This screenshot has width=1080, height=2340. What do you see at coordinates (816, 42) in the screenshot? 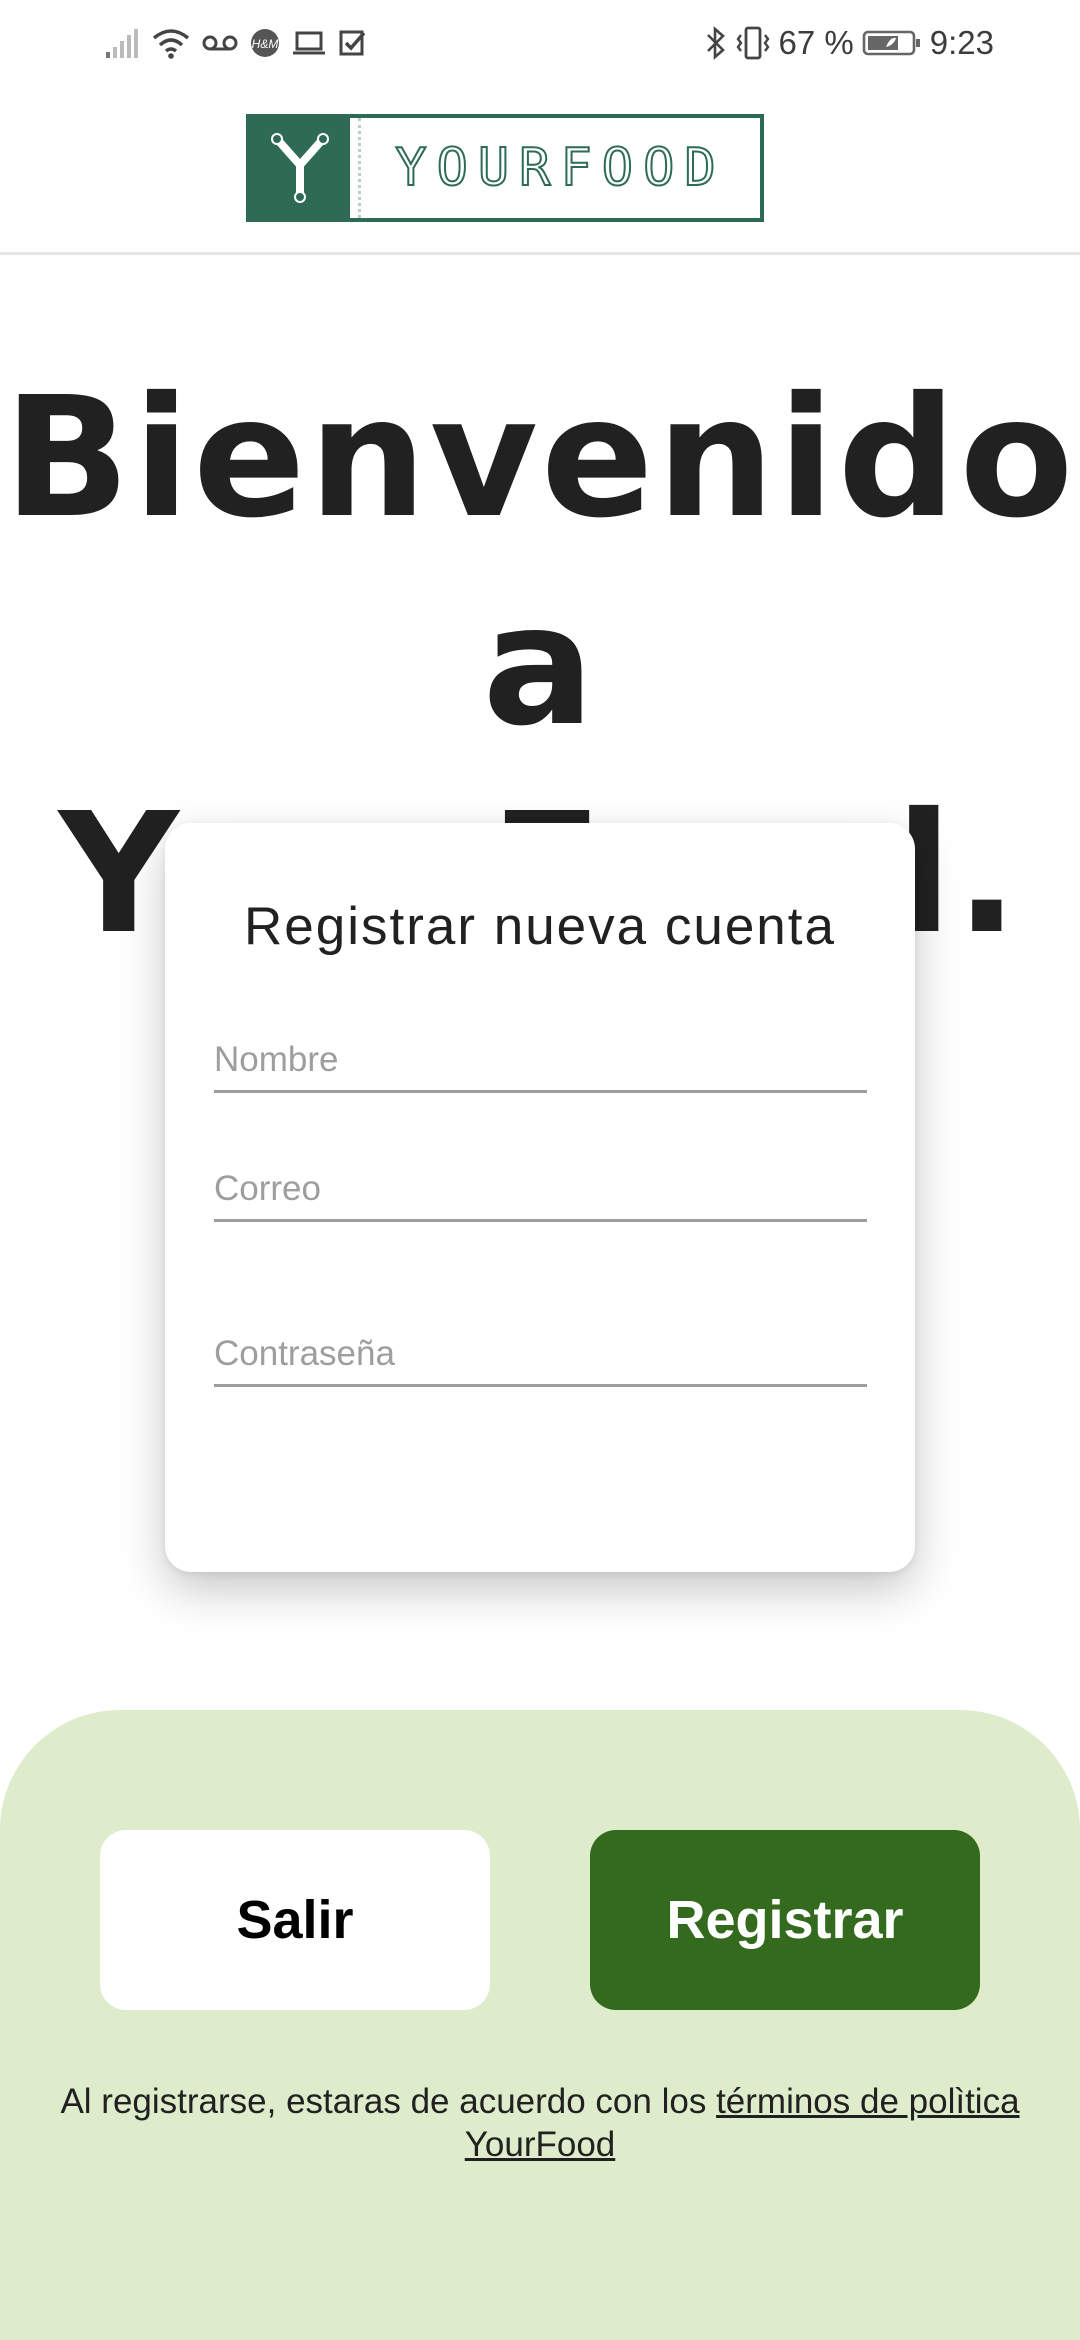
I see `battery-percent: 67 %` at bounding box center [816, 42].